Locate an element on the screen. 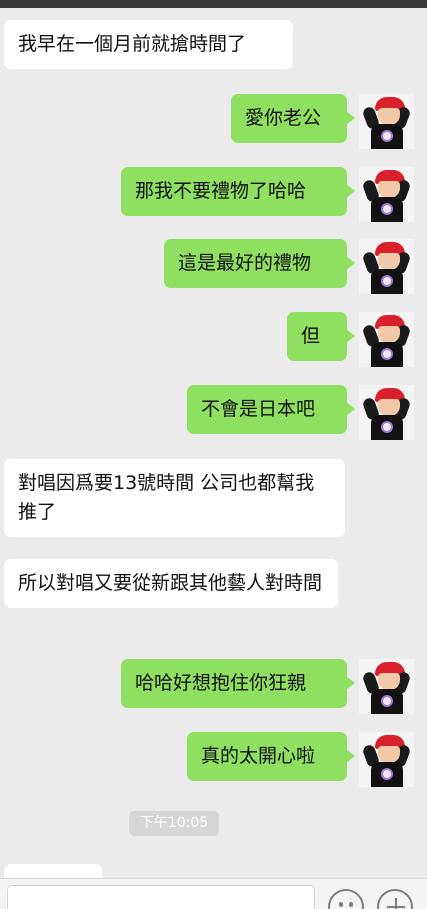 The image size is (427, 909). message-bubble-incoming: 對唱因爲要13號時間 公司也都幫我推了 is located at coordinates (174, 498).